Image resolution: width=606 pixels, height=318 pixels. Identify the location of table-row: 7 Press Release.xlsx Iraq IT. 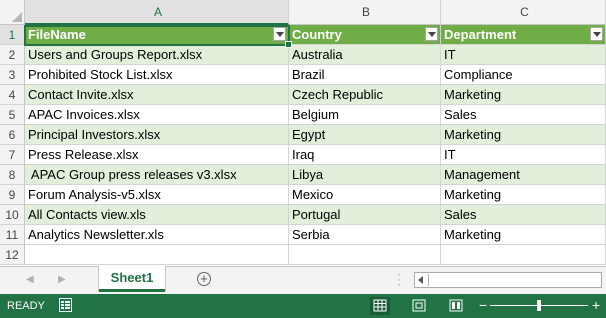
(303, 155).